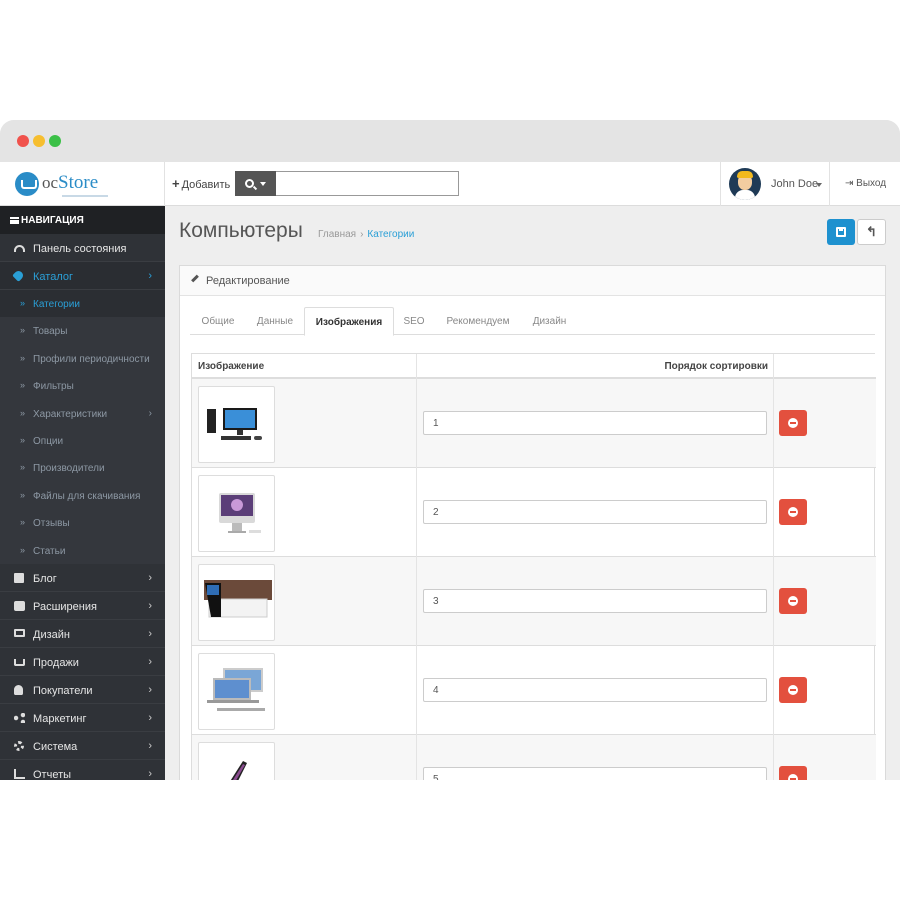 This screenshot has height=900, width=900. I want to click on store-logo: ocStore, so click(82, 184).